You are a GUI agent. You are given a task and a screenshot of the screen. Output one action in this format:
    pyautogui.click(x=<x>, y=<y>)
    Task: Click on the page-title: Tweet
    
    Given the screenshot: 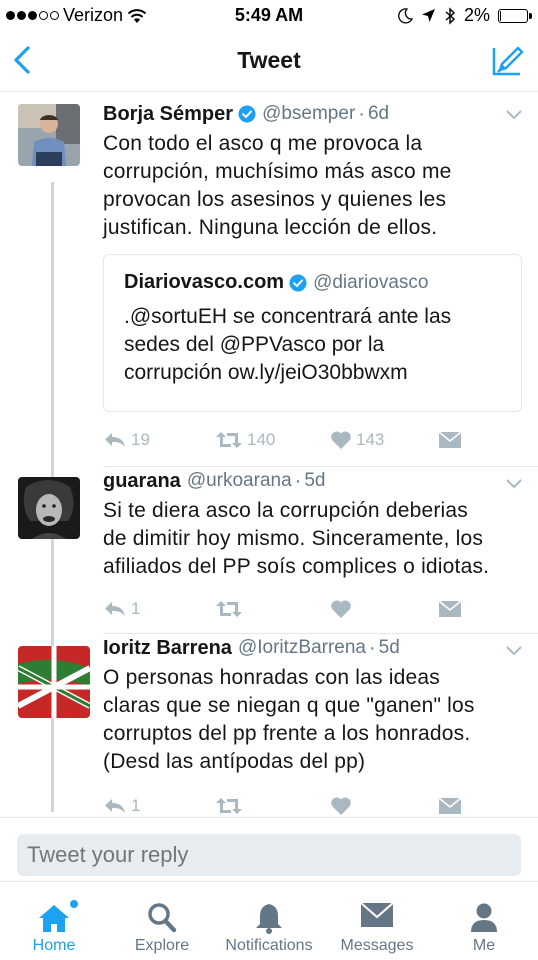 What is the action you would take?
    pyautogui.click(x=269, y=60)
    